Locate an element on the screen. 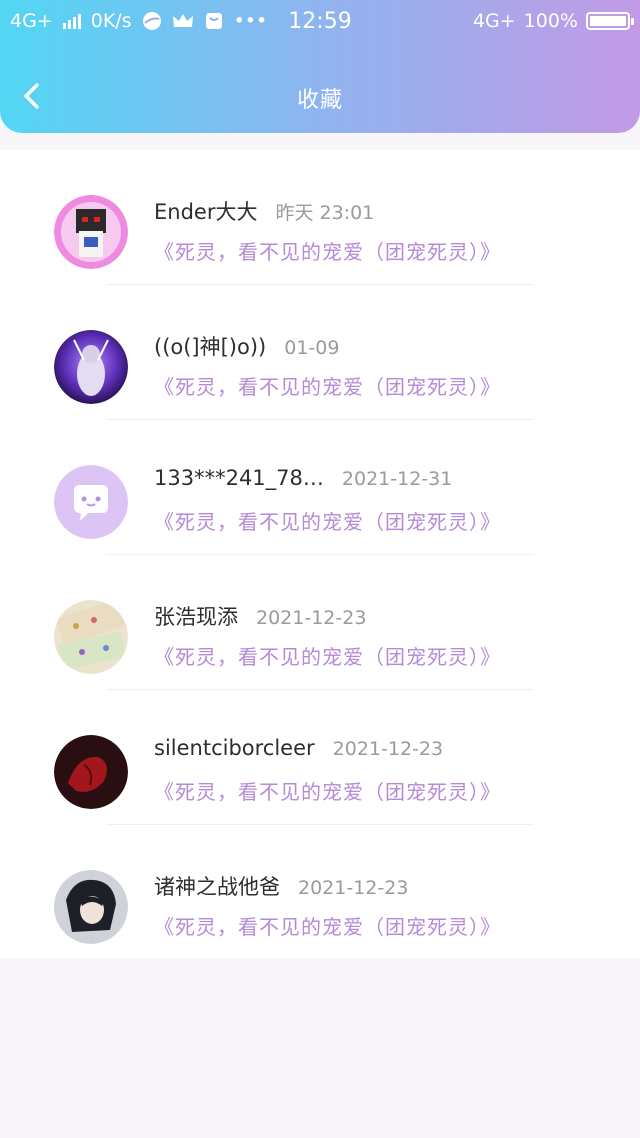 The width and height of the screenshot is (640, 1138). favorite-item: 张浩现添 2021-12-23 《死灵，看不见的宠爱（团宠死灵）》 is located at coordinates (320, 622).